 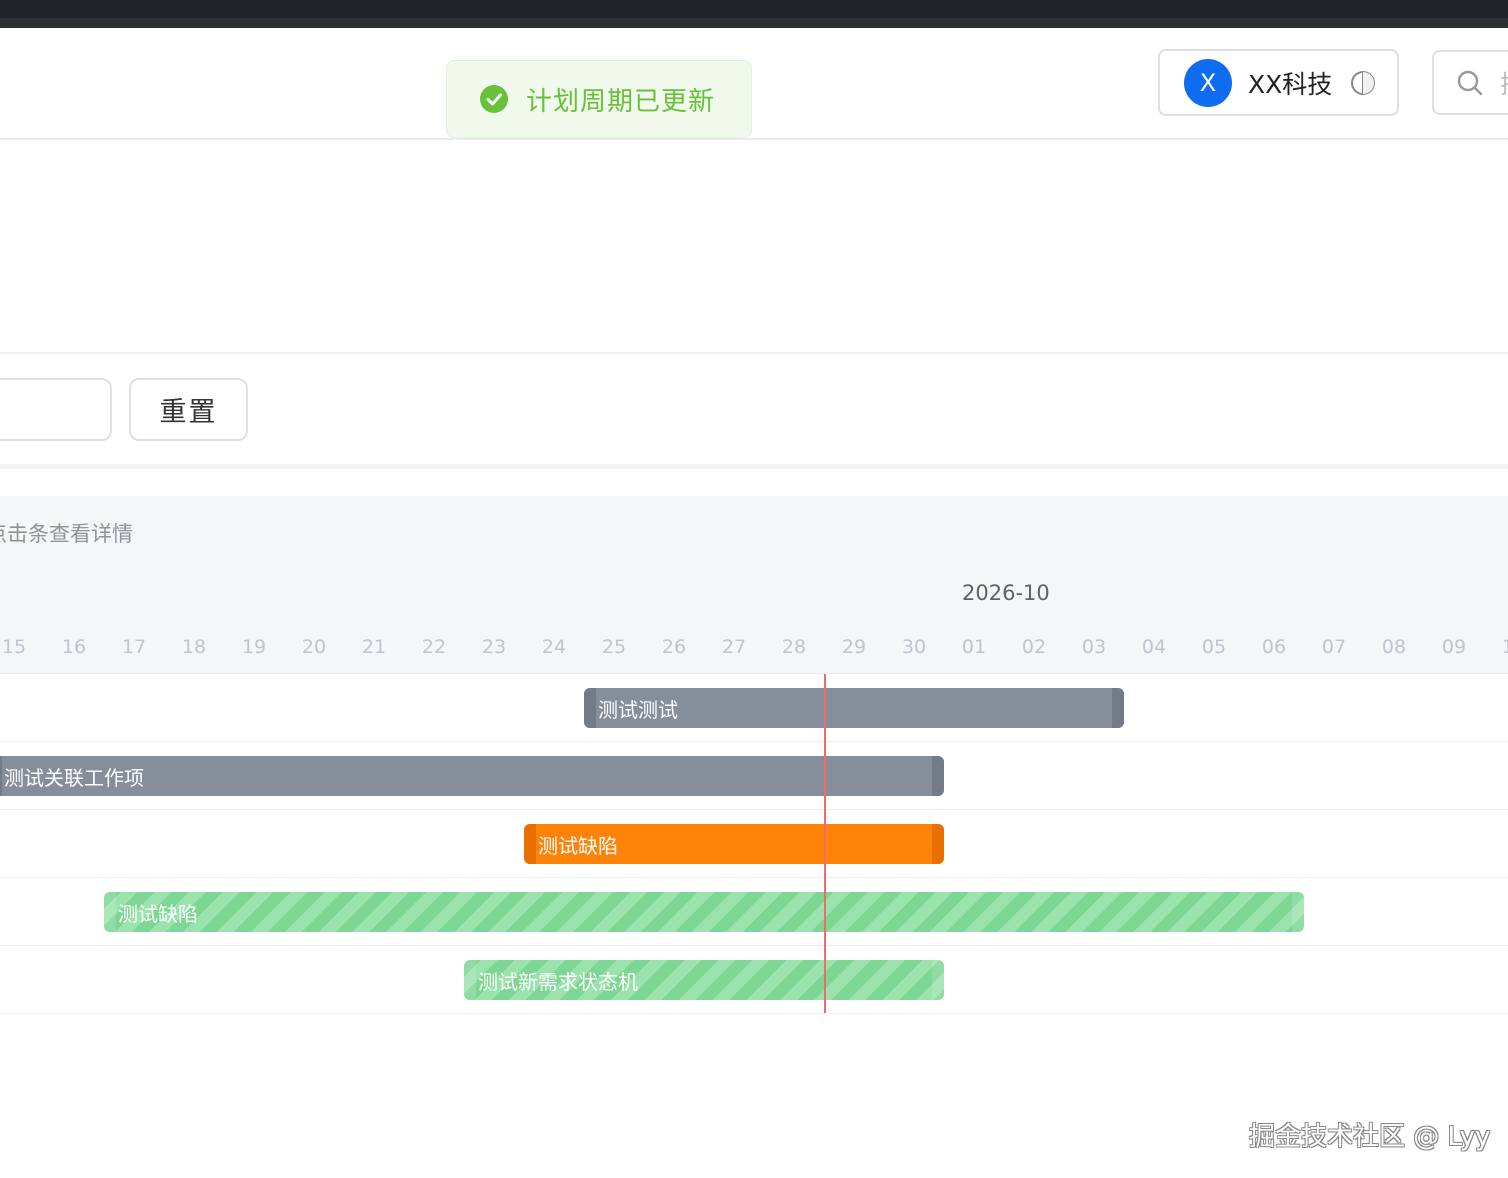 I want to click on day-tick-label: 07, so click(x=1334, y=647).